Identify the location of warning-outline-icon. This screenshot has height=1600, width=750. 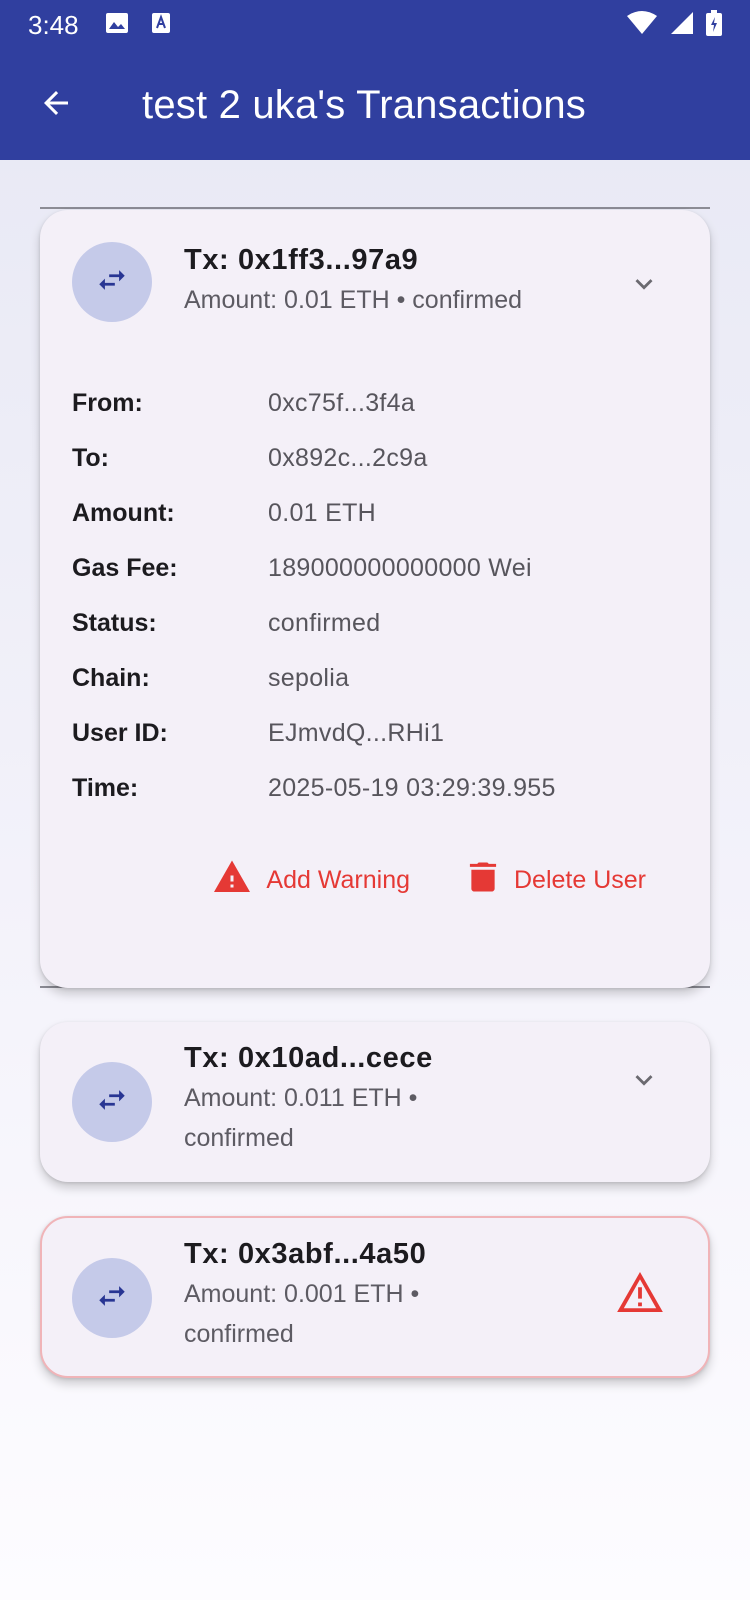
(640, 1294).